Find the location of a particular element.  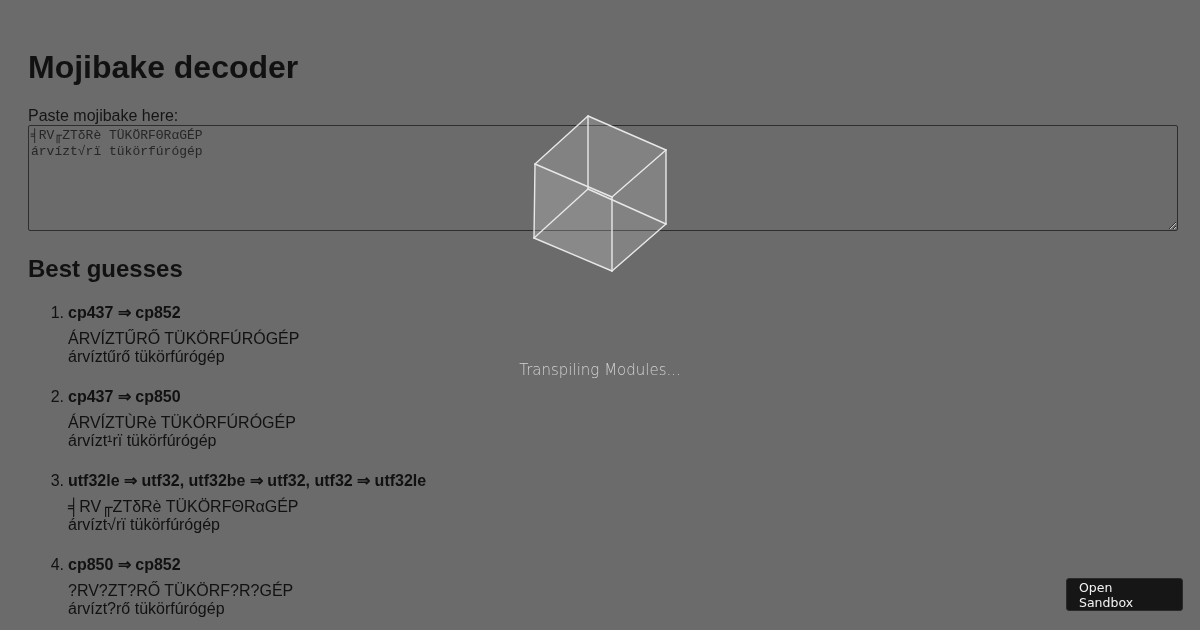

list-number: 3. is located at coordinates (57, 481).